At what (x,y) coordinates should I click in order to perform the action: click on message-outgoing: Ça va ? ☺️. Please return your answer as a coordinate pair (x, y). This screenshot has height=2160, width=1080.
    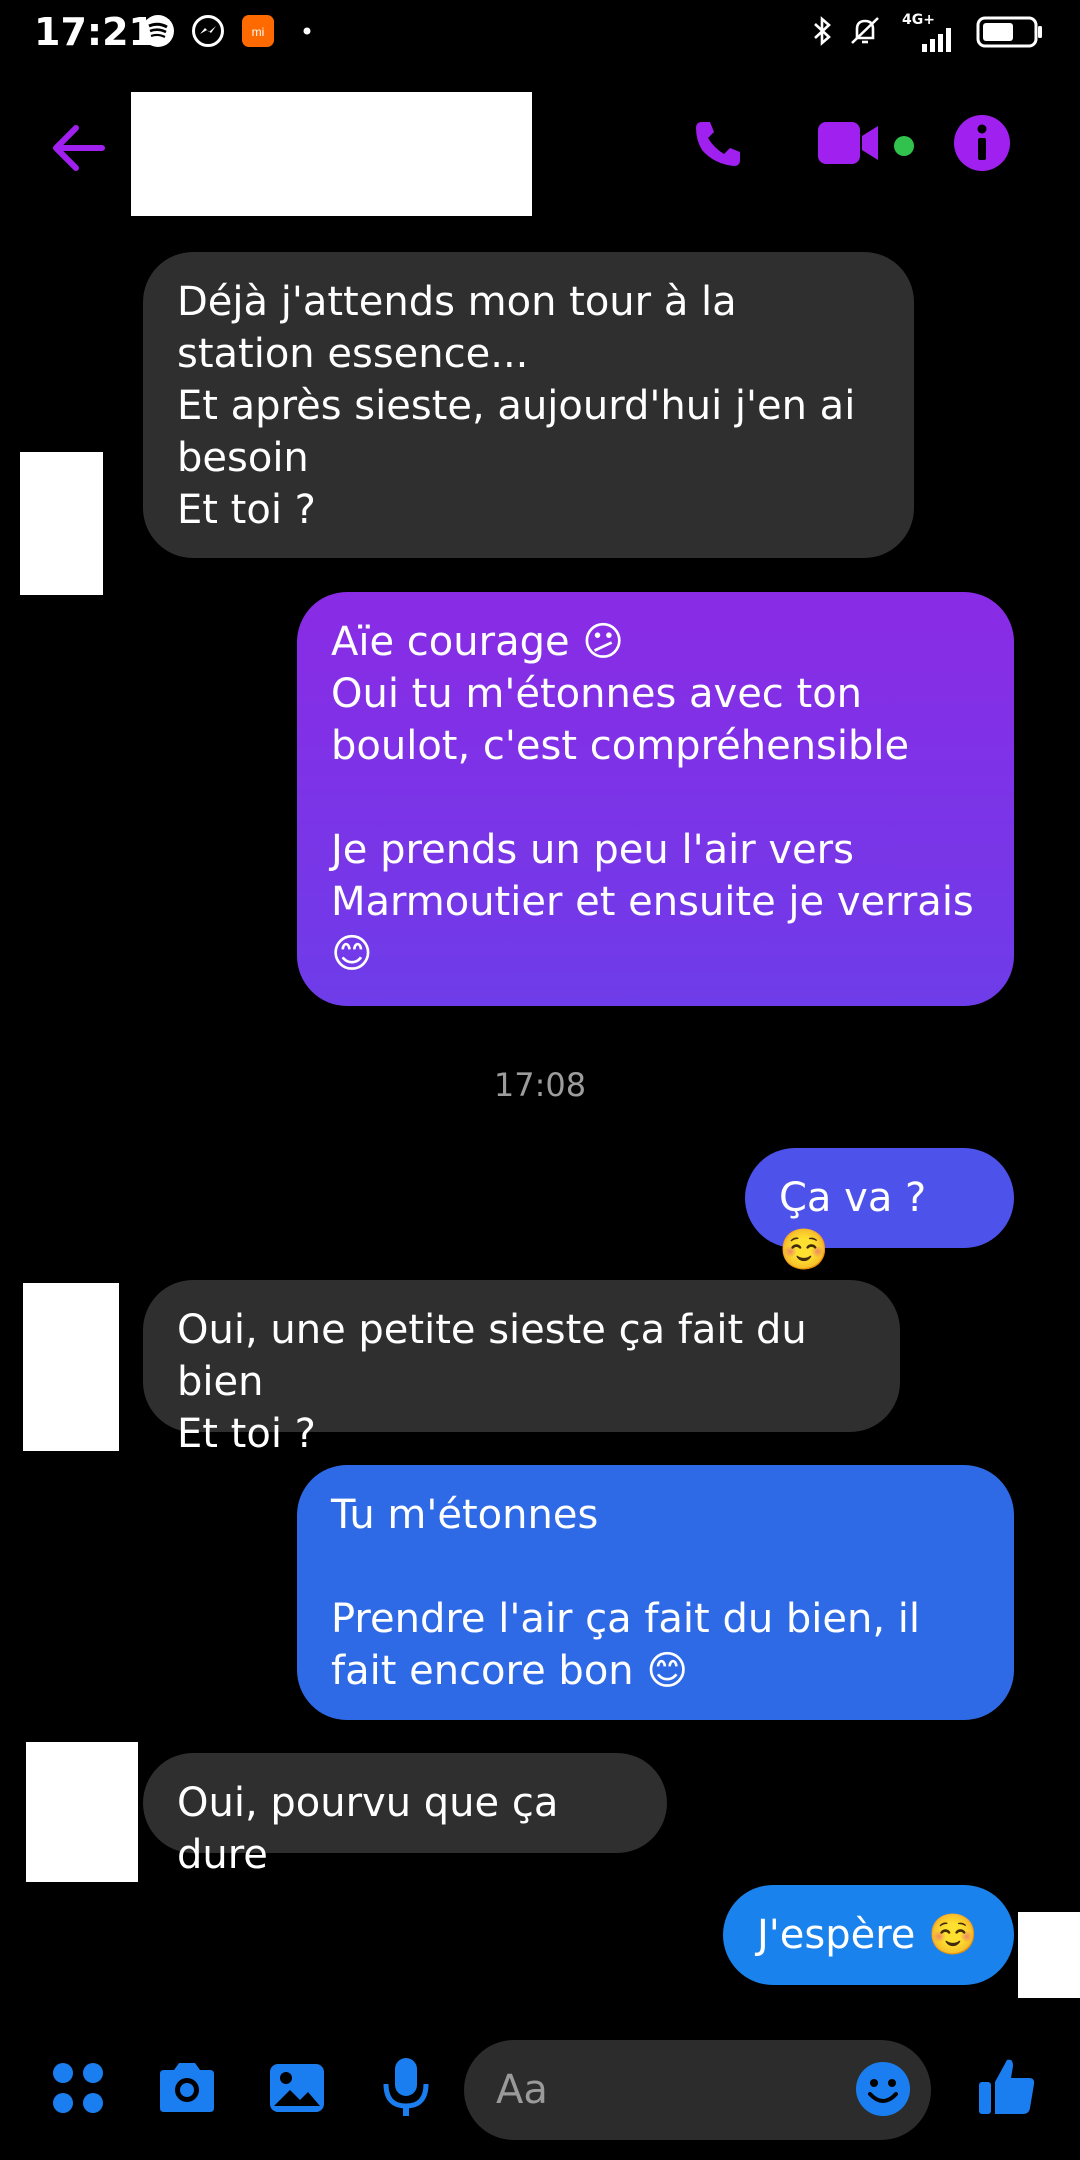
    Looking at the image, I should click on (879, 1210).